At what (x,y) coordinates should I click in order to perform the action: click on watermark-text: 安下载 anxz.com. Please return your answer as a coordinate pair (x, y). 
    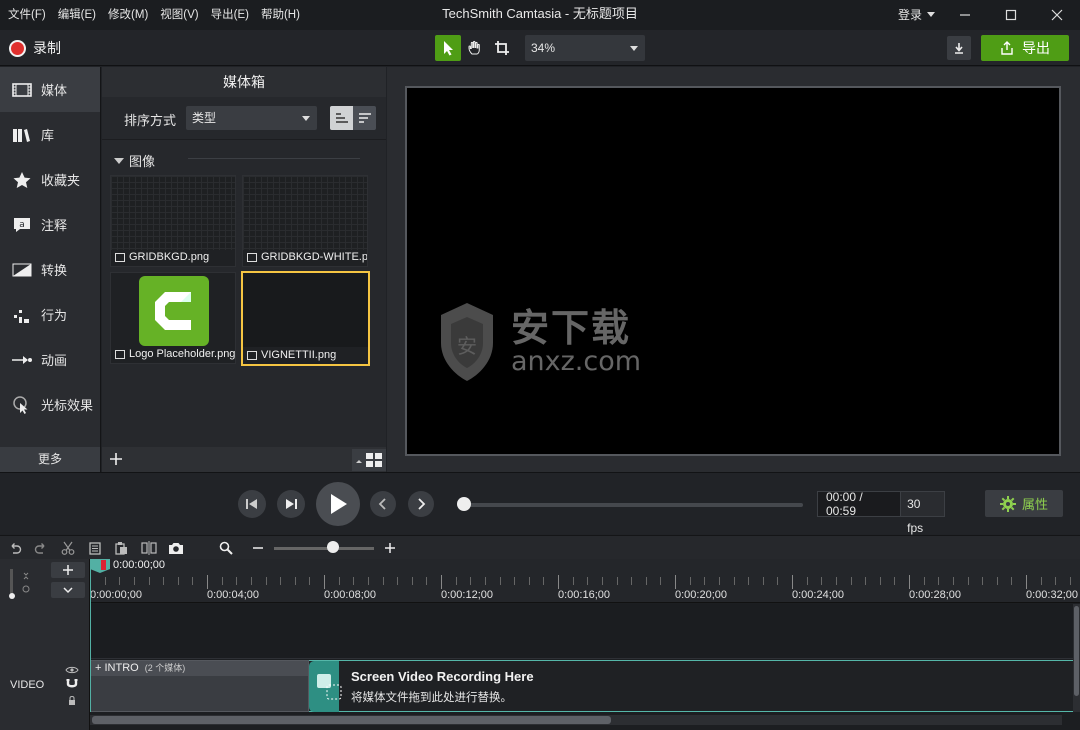
    Looking at the image, I should click on (576, 342).